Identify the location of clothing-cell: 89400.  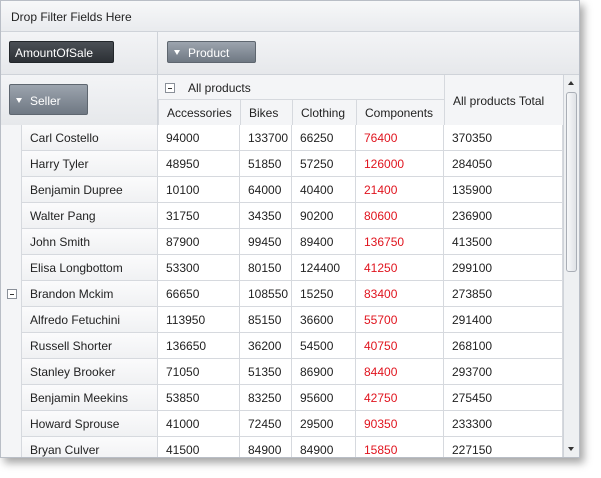
(324, 242).